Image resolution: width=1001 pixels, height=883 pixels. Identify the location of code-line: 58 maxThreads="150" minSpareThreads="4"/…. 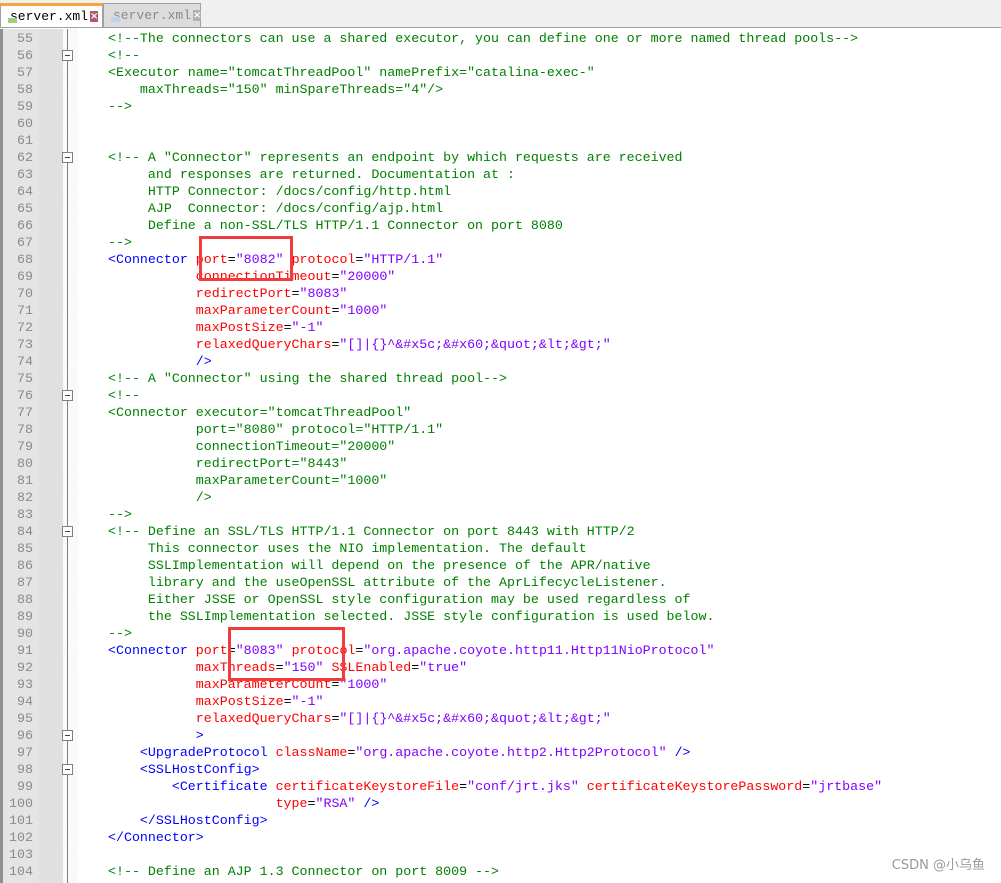
(502, 89).